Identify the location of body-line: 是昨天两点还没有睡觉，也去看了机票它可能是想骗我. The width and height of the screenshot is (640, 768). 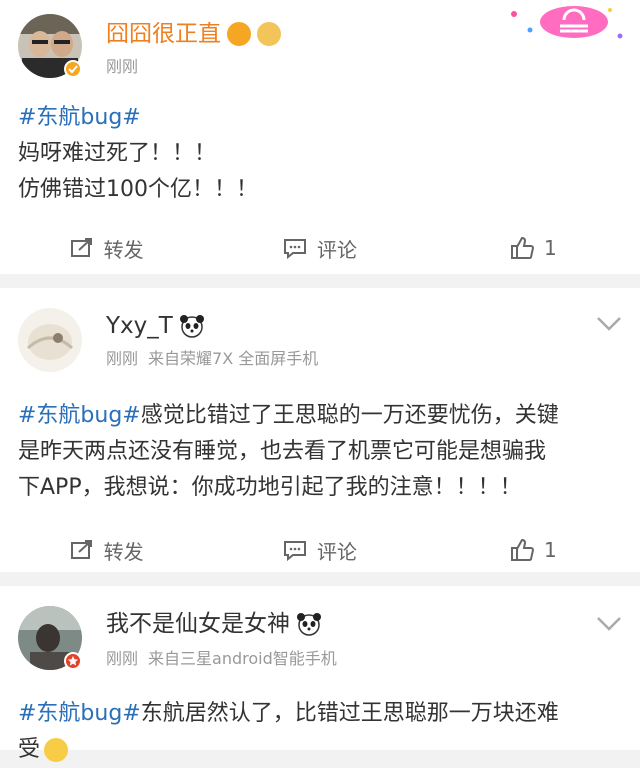
(282, 451).